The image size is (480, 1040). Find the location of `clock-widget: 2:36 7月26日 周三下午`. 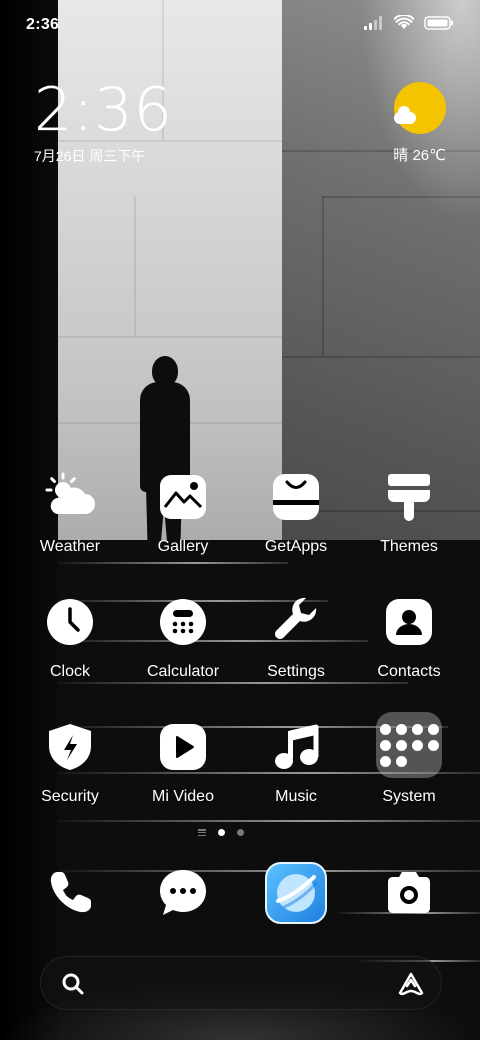

clock-widget: 2:36 7月26日 周三下午 is located at coordinates (103, 122).